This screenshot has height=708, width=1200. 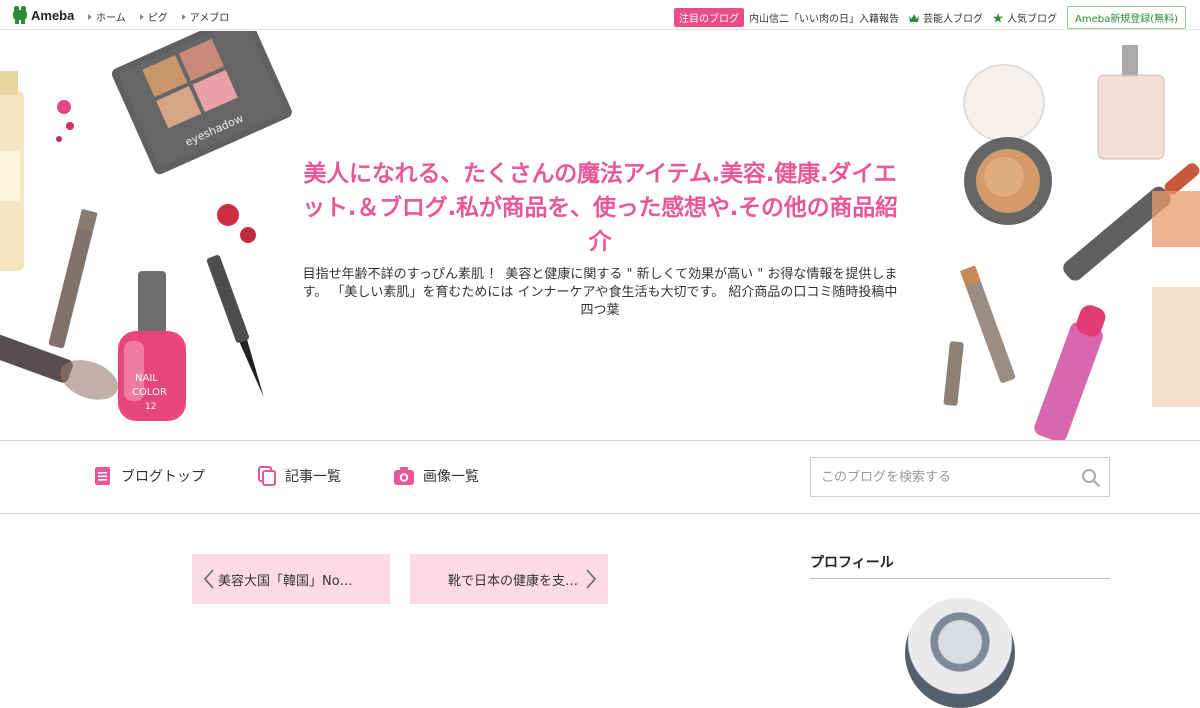 What do you see at coordinates (152, 346) in the screenshot?
I see `nail-polish-icon: NAIL COLOR 12` at bounding box center [152, 346].